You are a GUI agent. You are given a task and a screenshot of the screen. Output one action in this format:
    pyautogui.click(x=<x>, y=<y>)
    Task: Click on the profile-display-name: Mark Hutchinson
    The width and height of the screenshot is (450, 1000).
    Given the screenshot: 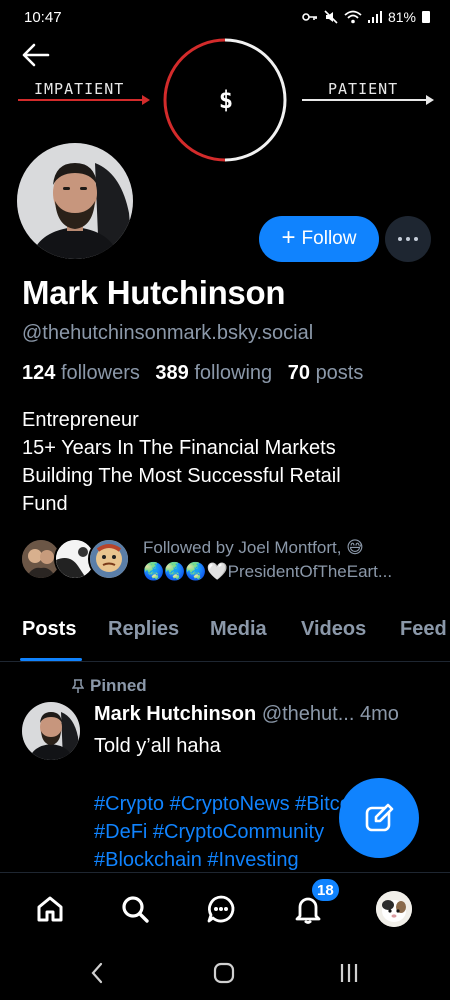 What is the action you would take?
    pyautogui.click(x=154, y=292)
    